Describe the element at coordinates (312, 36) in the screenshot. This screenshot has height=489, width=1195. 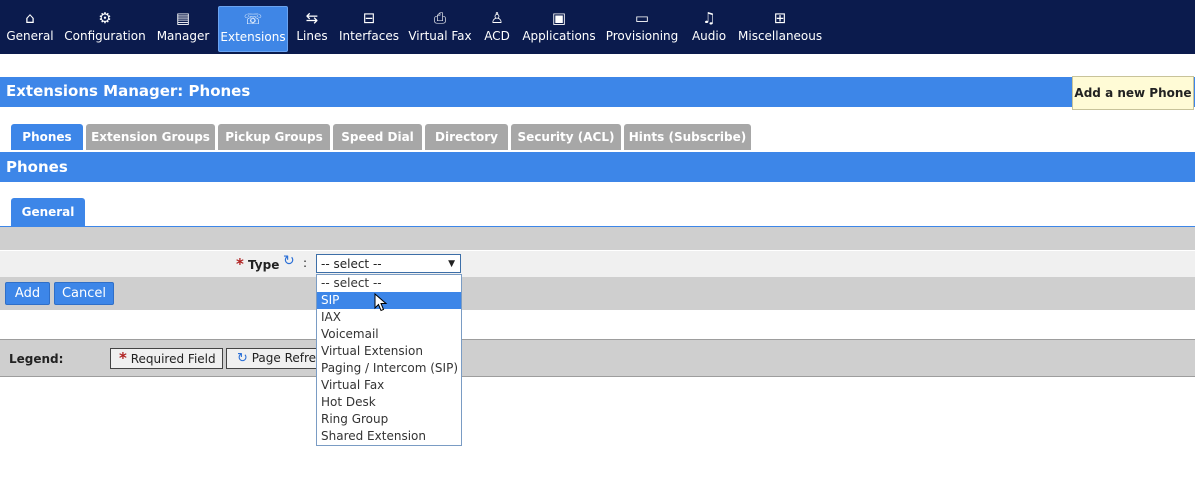
I see `nav-label: Lines` at that location.